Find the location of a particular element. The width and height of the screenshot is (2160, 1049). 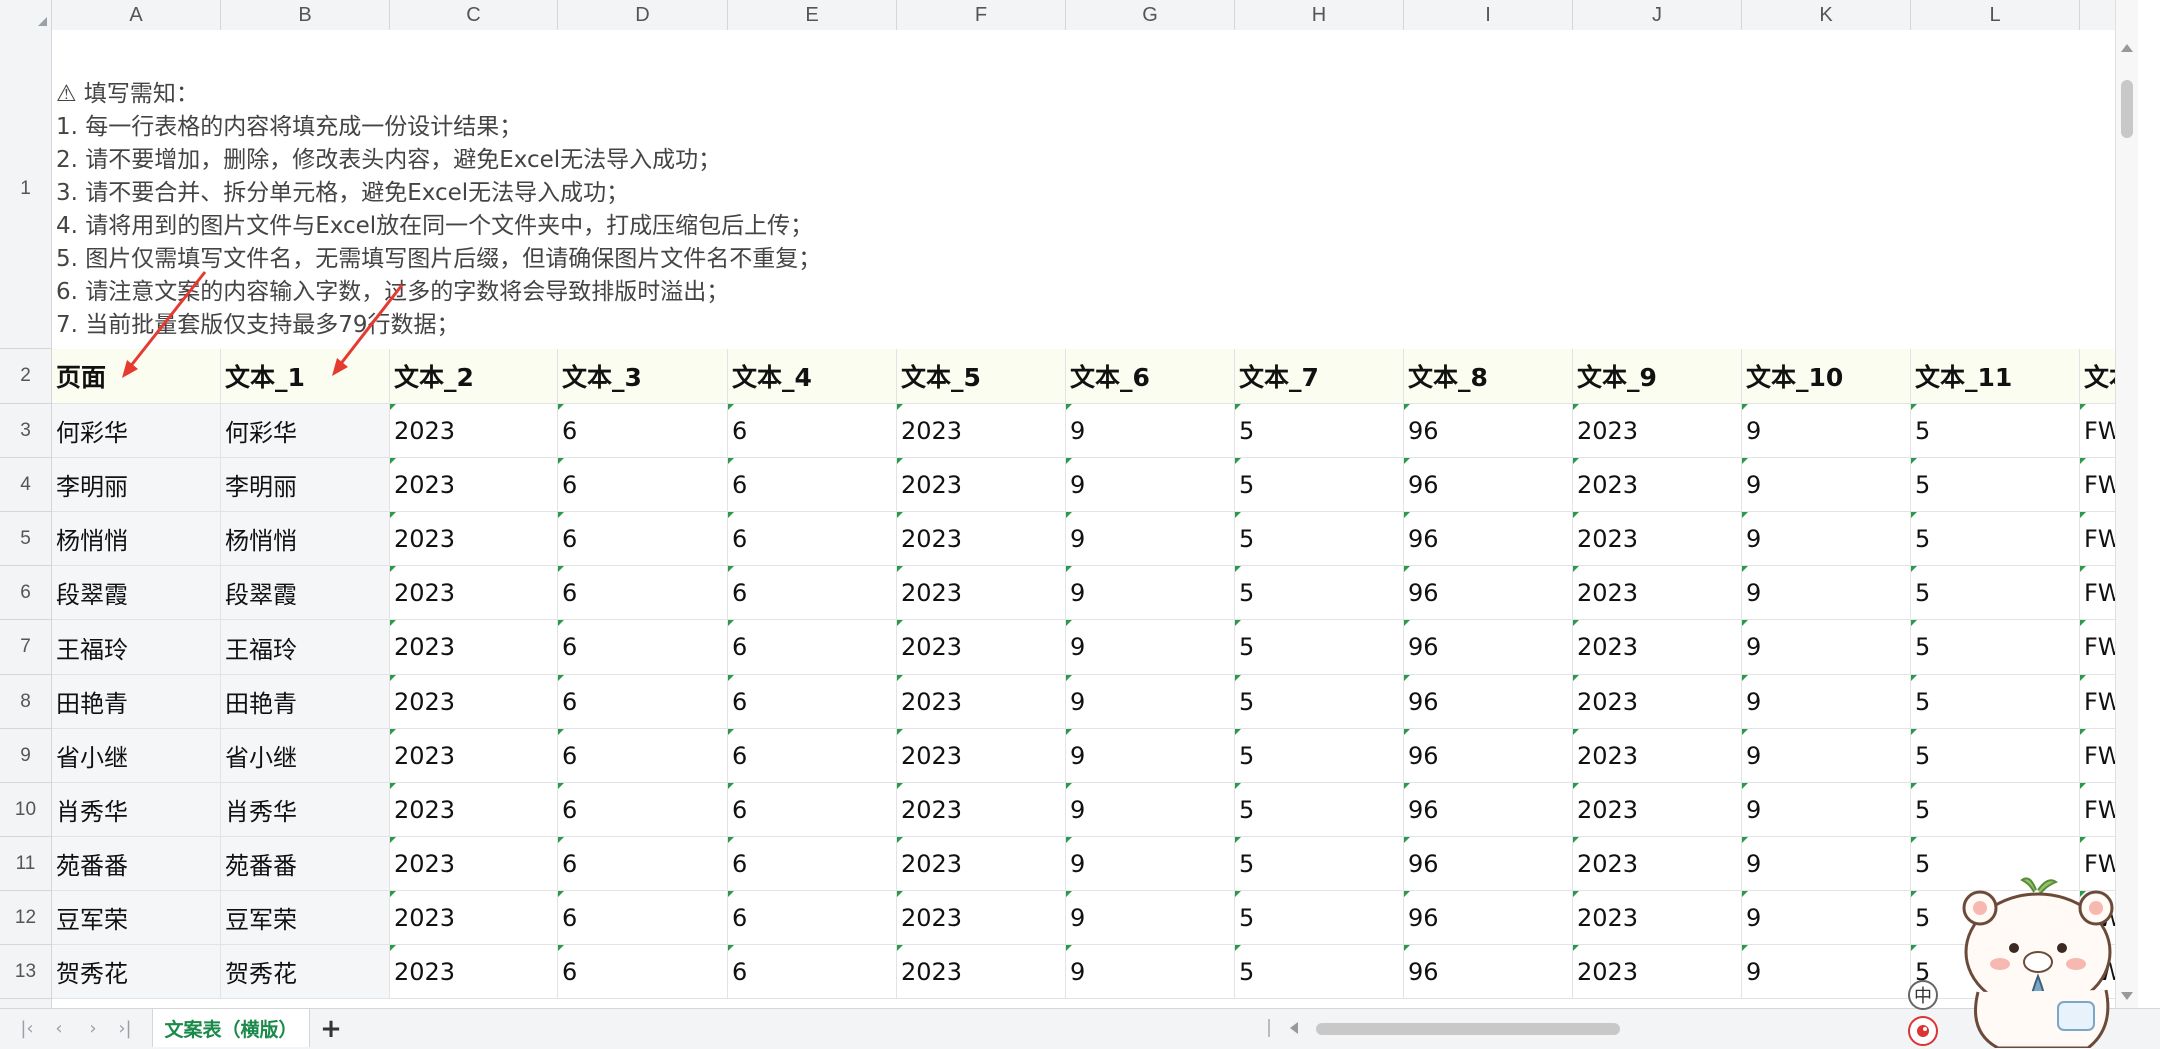

table-cell: 杨悄悄 is located at coordinates (136, 539).